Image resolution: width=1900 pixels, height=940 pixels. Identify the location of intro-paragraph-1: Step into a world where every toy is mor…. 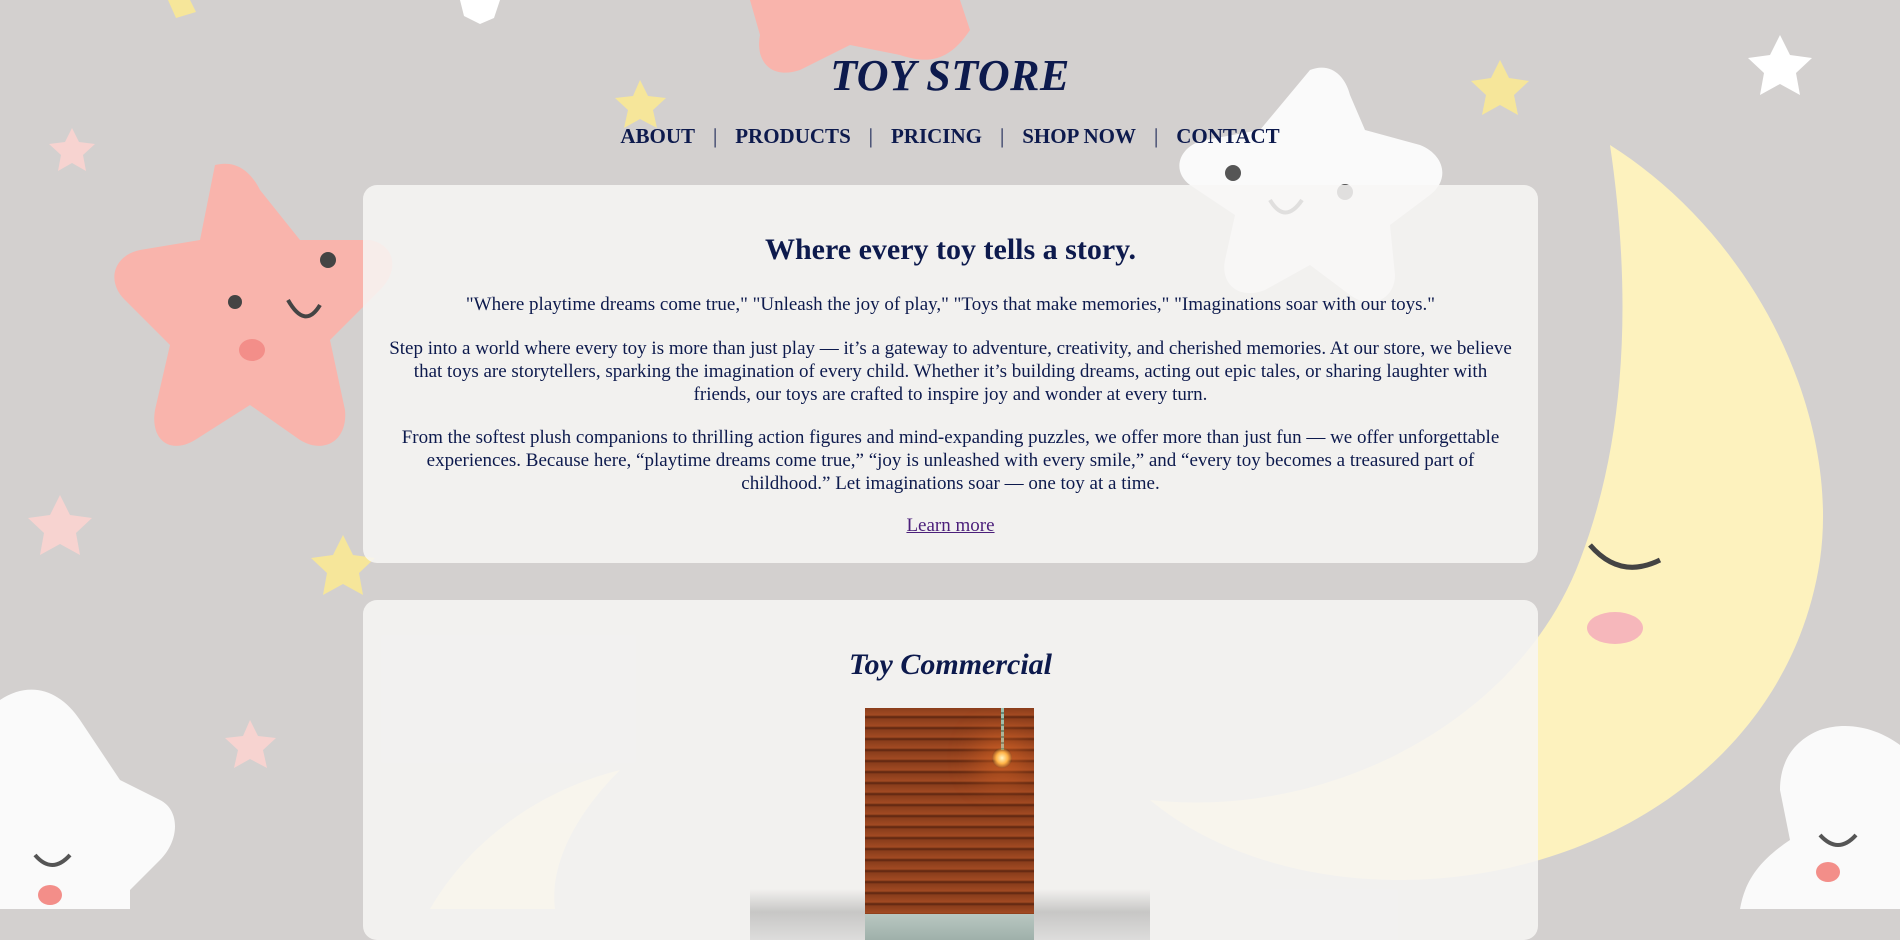
(950, 371).